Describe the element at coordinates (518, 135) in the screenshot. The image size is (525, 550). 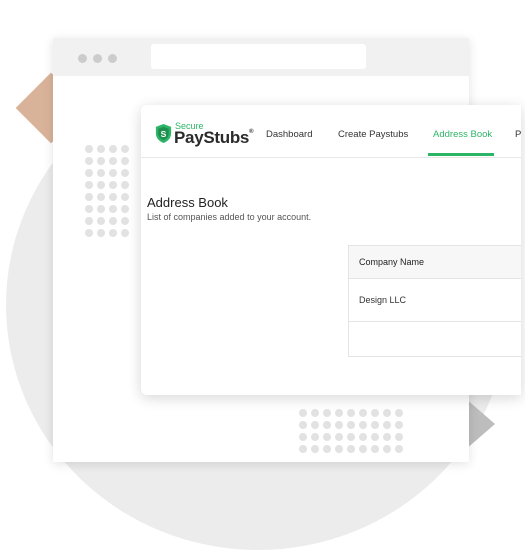
I see `nav-item-truncated: P` at that location.